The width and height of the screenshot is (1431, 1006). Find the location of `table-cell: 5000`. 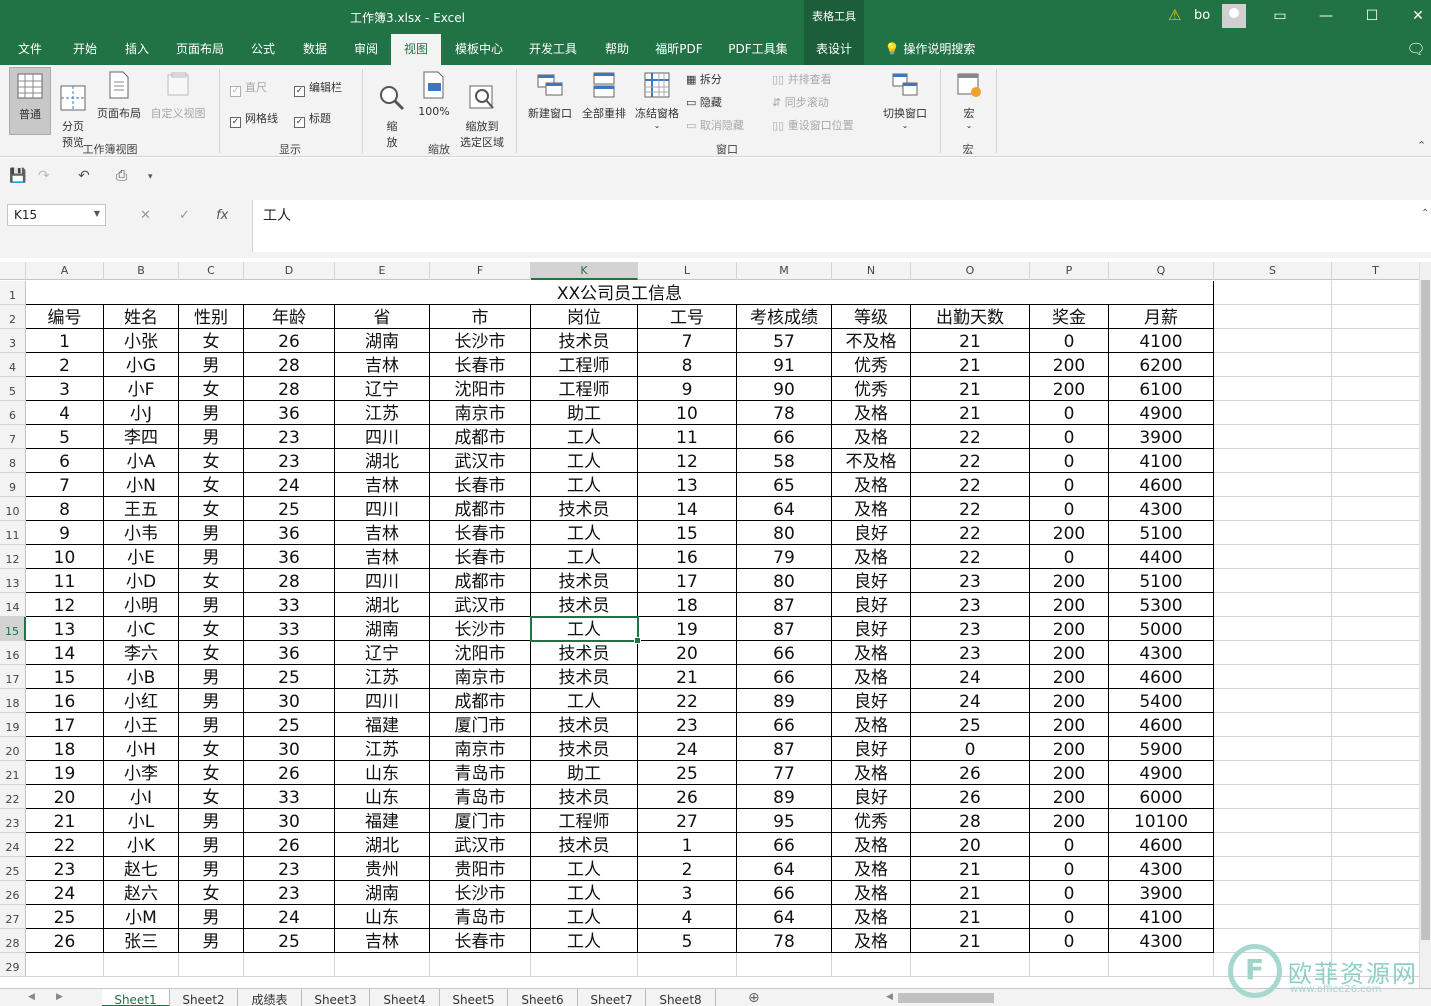

table-cell: 5000 is located at coordinates (1161, 629).